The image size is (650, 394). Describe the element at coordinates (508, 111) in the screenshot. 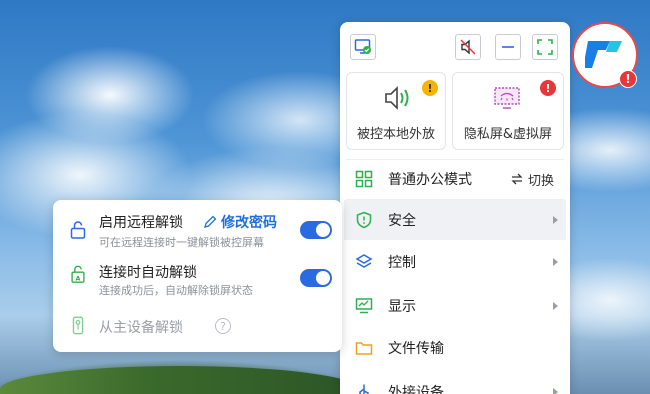

I see `tile-privacy-screen: ! 隐私屏&虚拟屏` at that location.